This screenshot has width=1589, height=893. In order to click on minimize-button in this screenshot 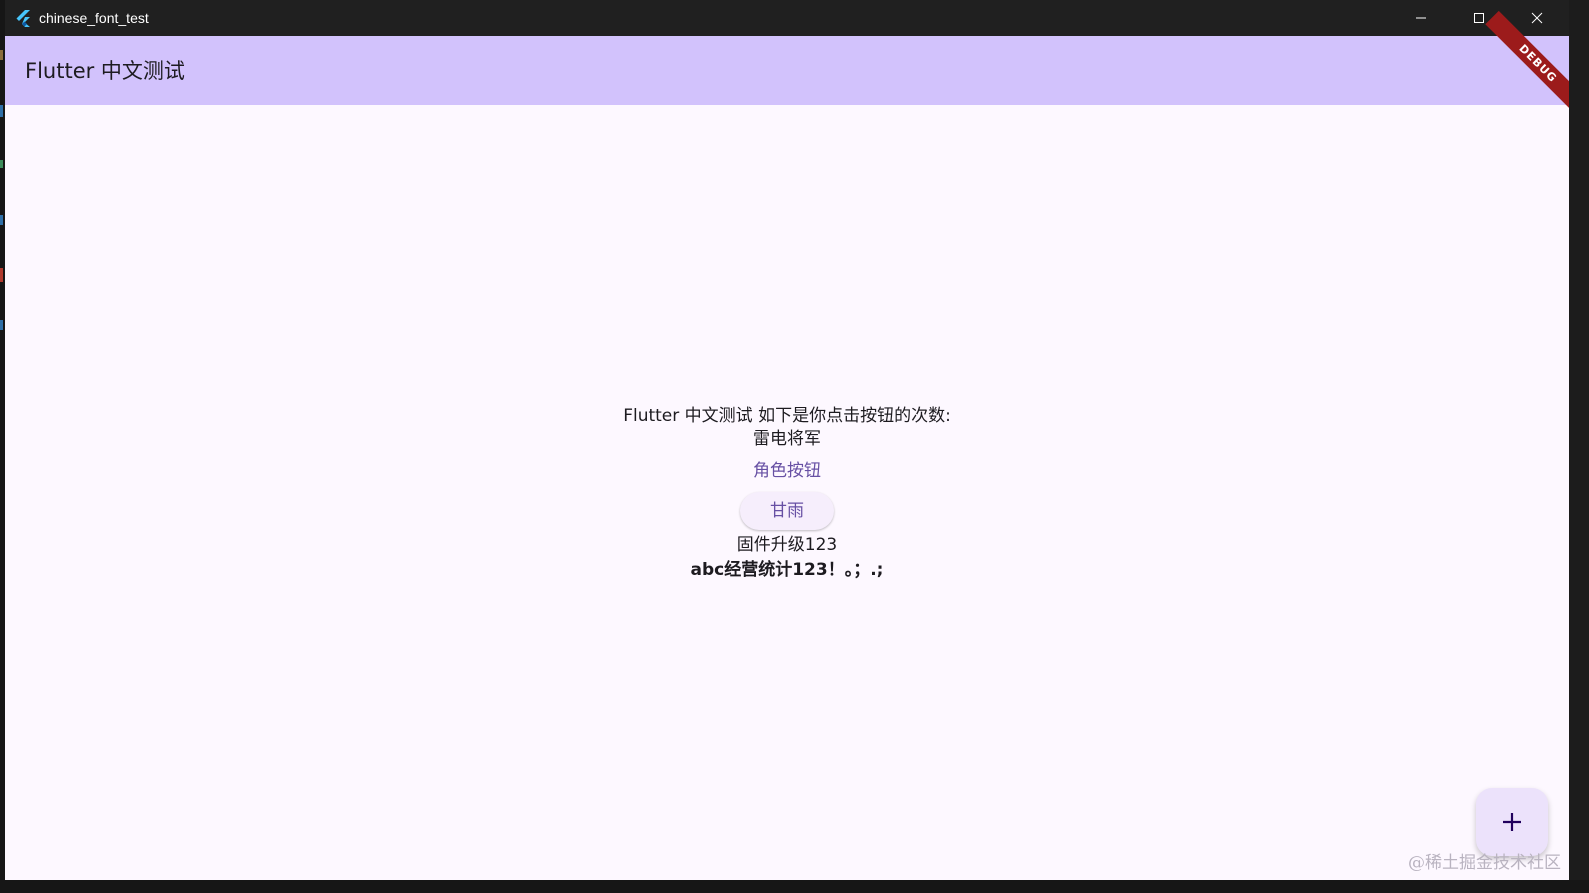, I will do `click(1421, 18)`.